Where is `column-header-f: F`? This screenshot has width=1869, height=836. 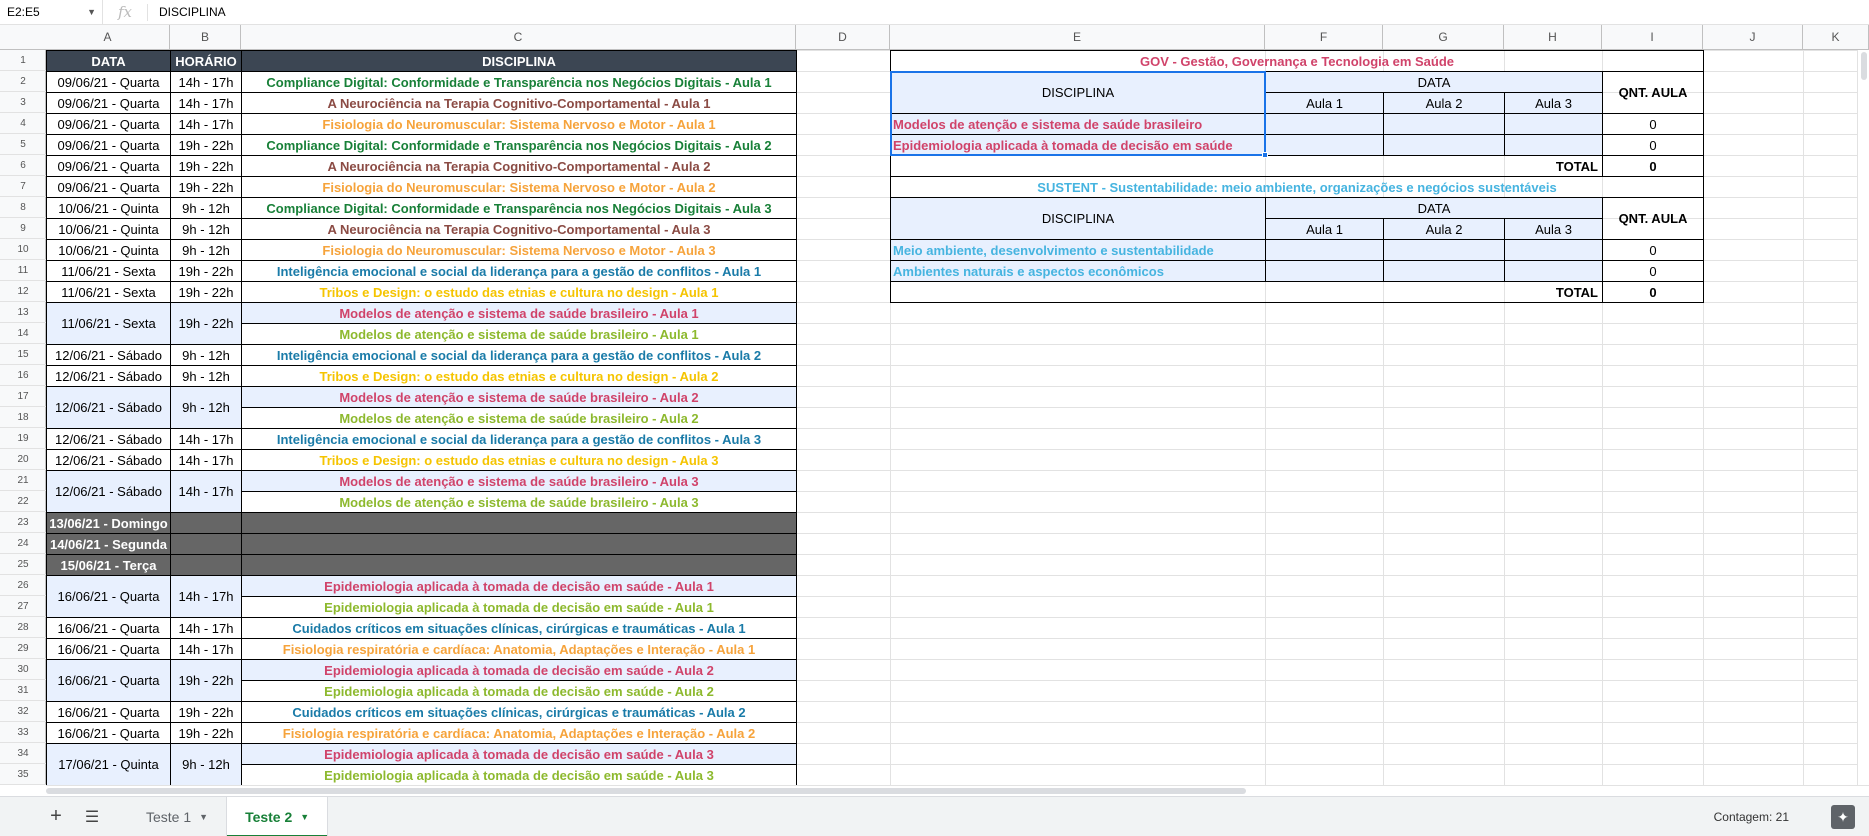 column-header-f: F is located at coordinates (1324, 37).